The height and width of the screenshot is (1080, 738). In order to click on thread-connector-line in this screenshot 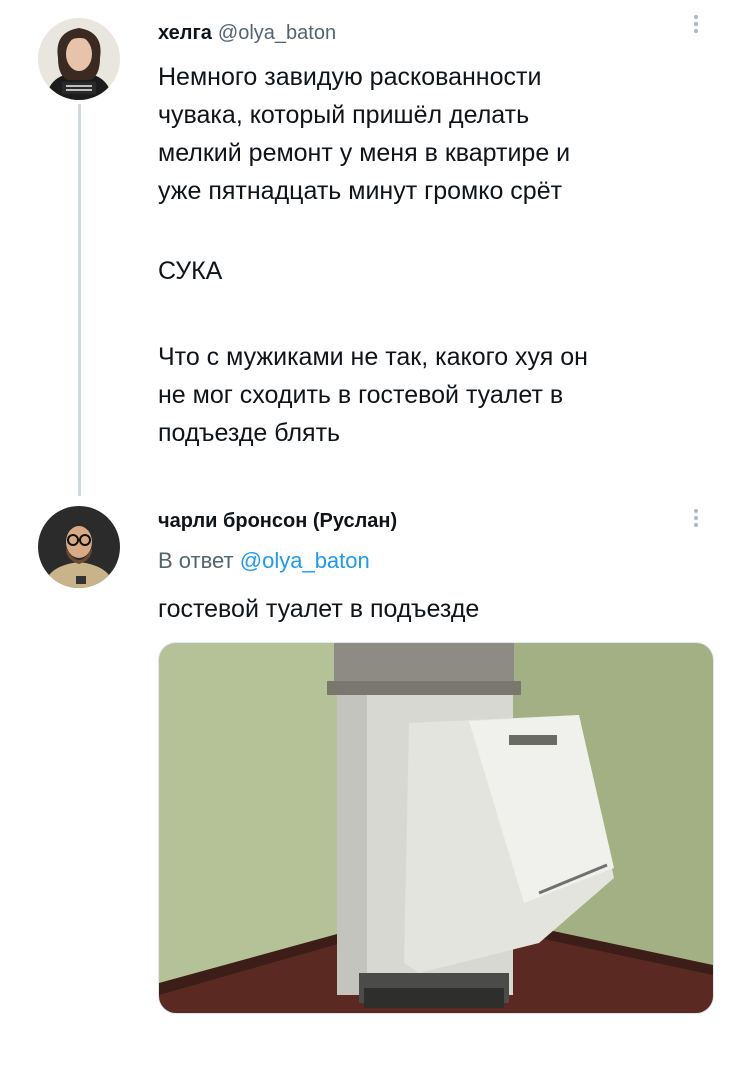, I will do `click(79, 300)`.